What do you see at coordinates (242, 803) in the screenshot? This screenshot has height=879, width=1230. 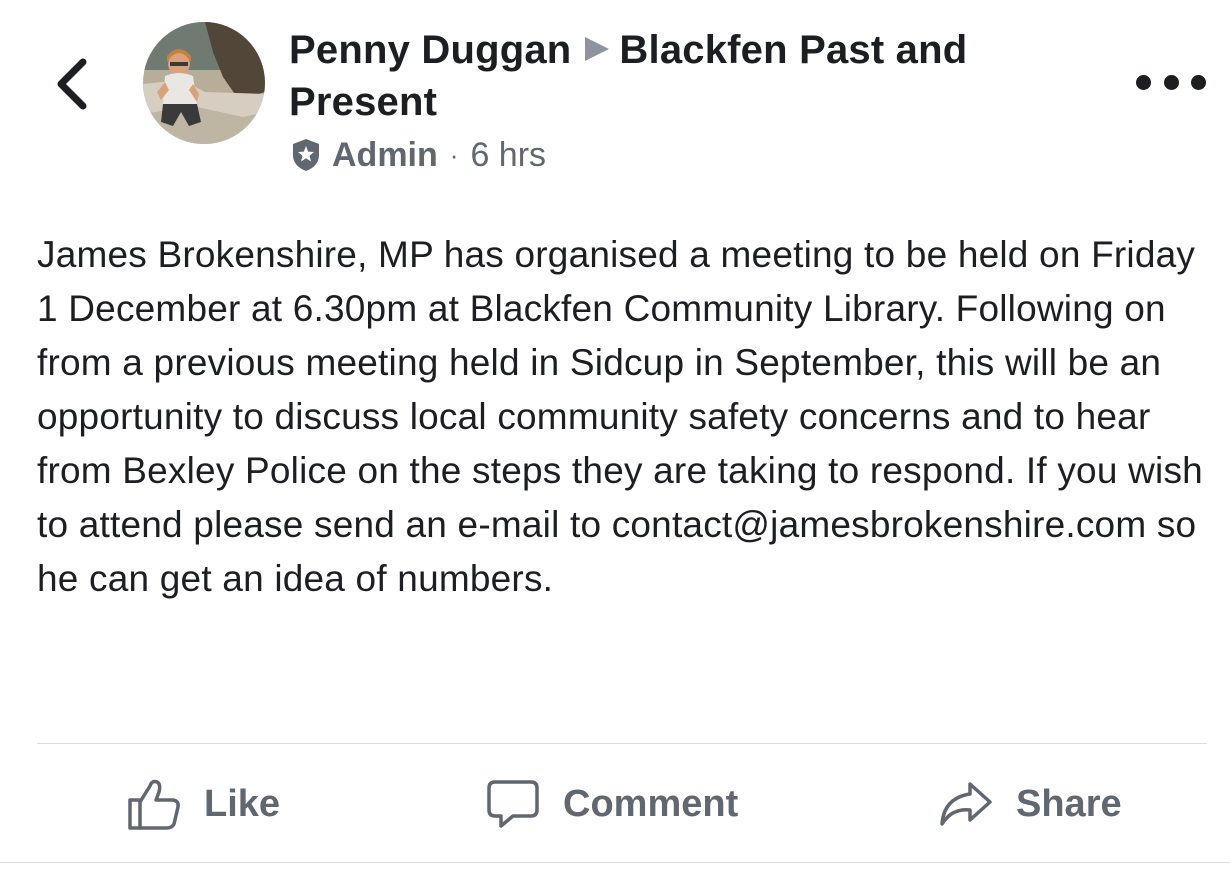 I see `like-label: Like` at bounding box center [242, 803].